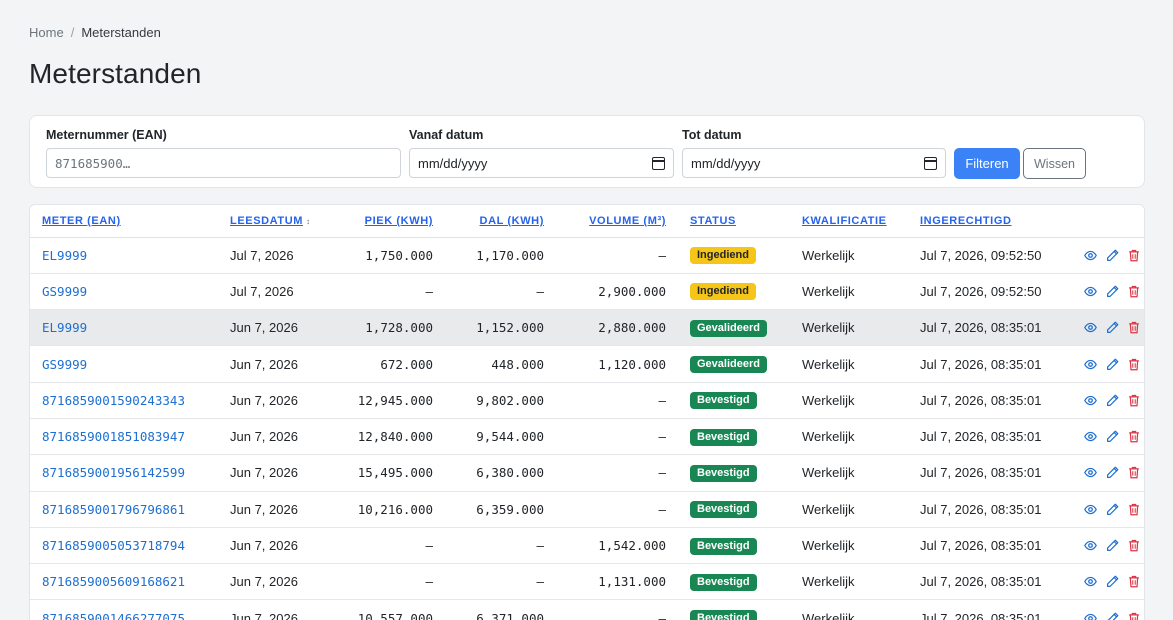 This screenshot has width=1173, height=620. I want to click on col-header-meter: Meter (EAN), so click(124, 221).